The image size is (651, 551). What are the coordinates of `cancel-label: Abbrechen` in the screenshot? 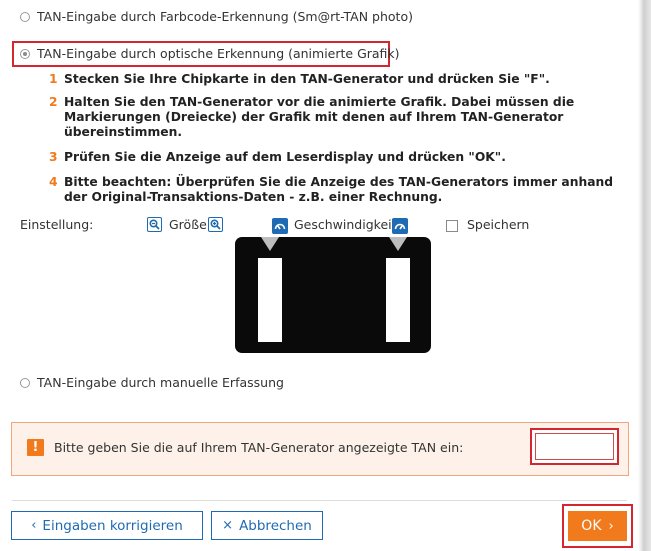 It's located at (275, 525).